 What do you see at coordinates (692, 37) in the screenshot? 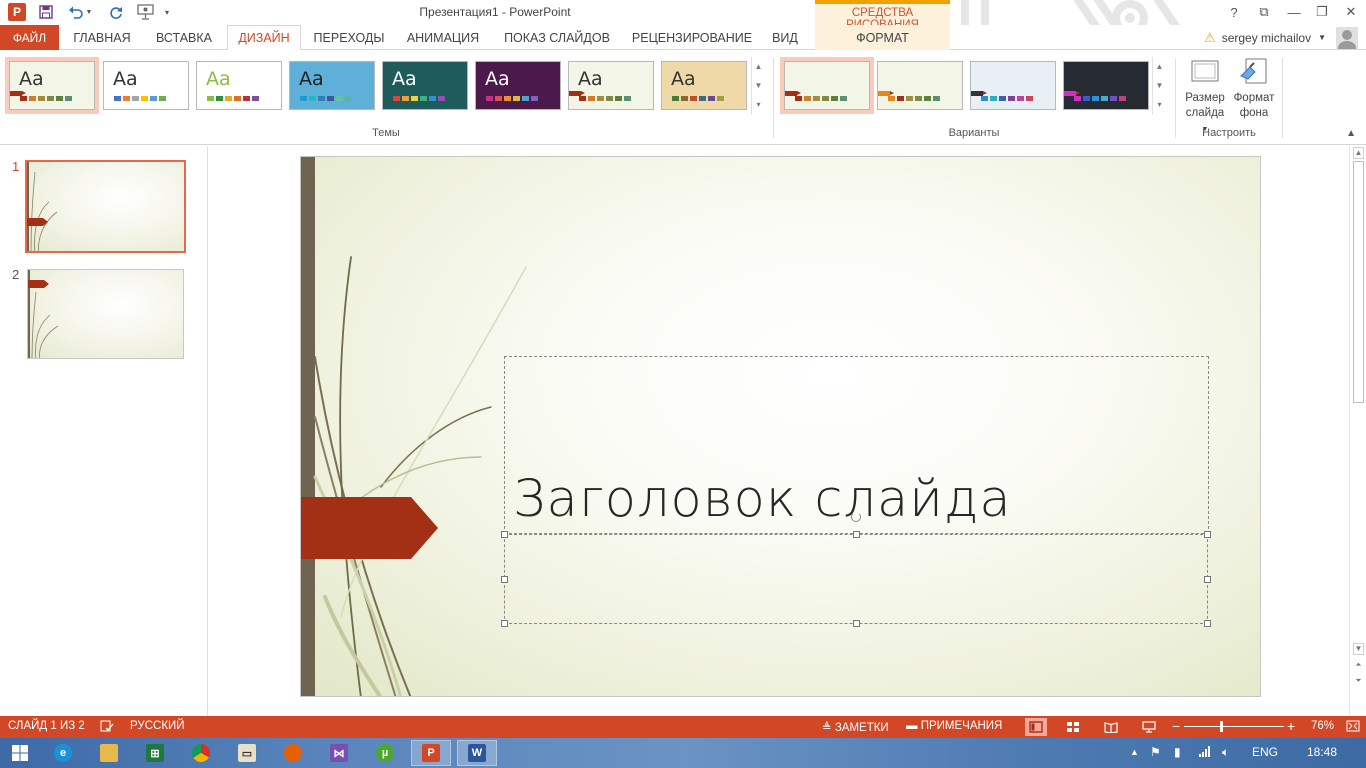
I see `tab-review: РЕЦЕНЗИРОВАНИЕ` at bounding box center [692, 37].